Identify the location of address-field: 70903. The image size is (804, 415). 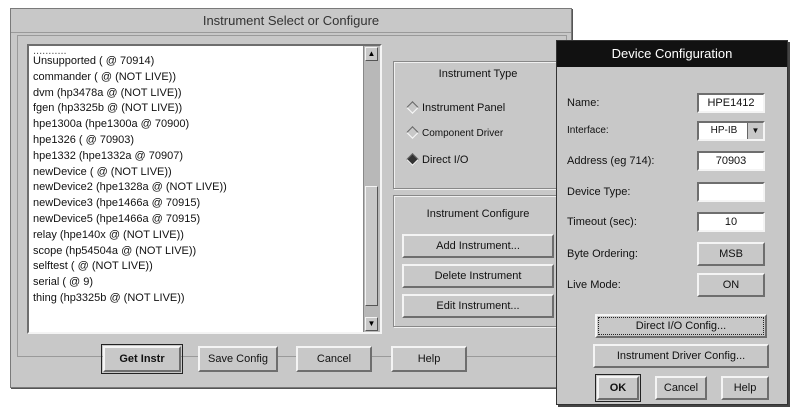
(731, 161).